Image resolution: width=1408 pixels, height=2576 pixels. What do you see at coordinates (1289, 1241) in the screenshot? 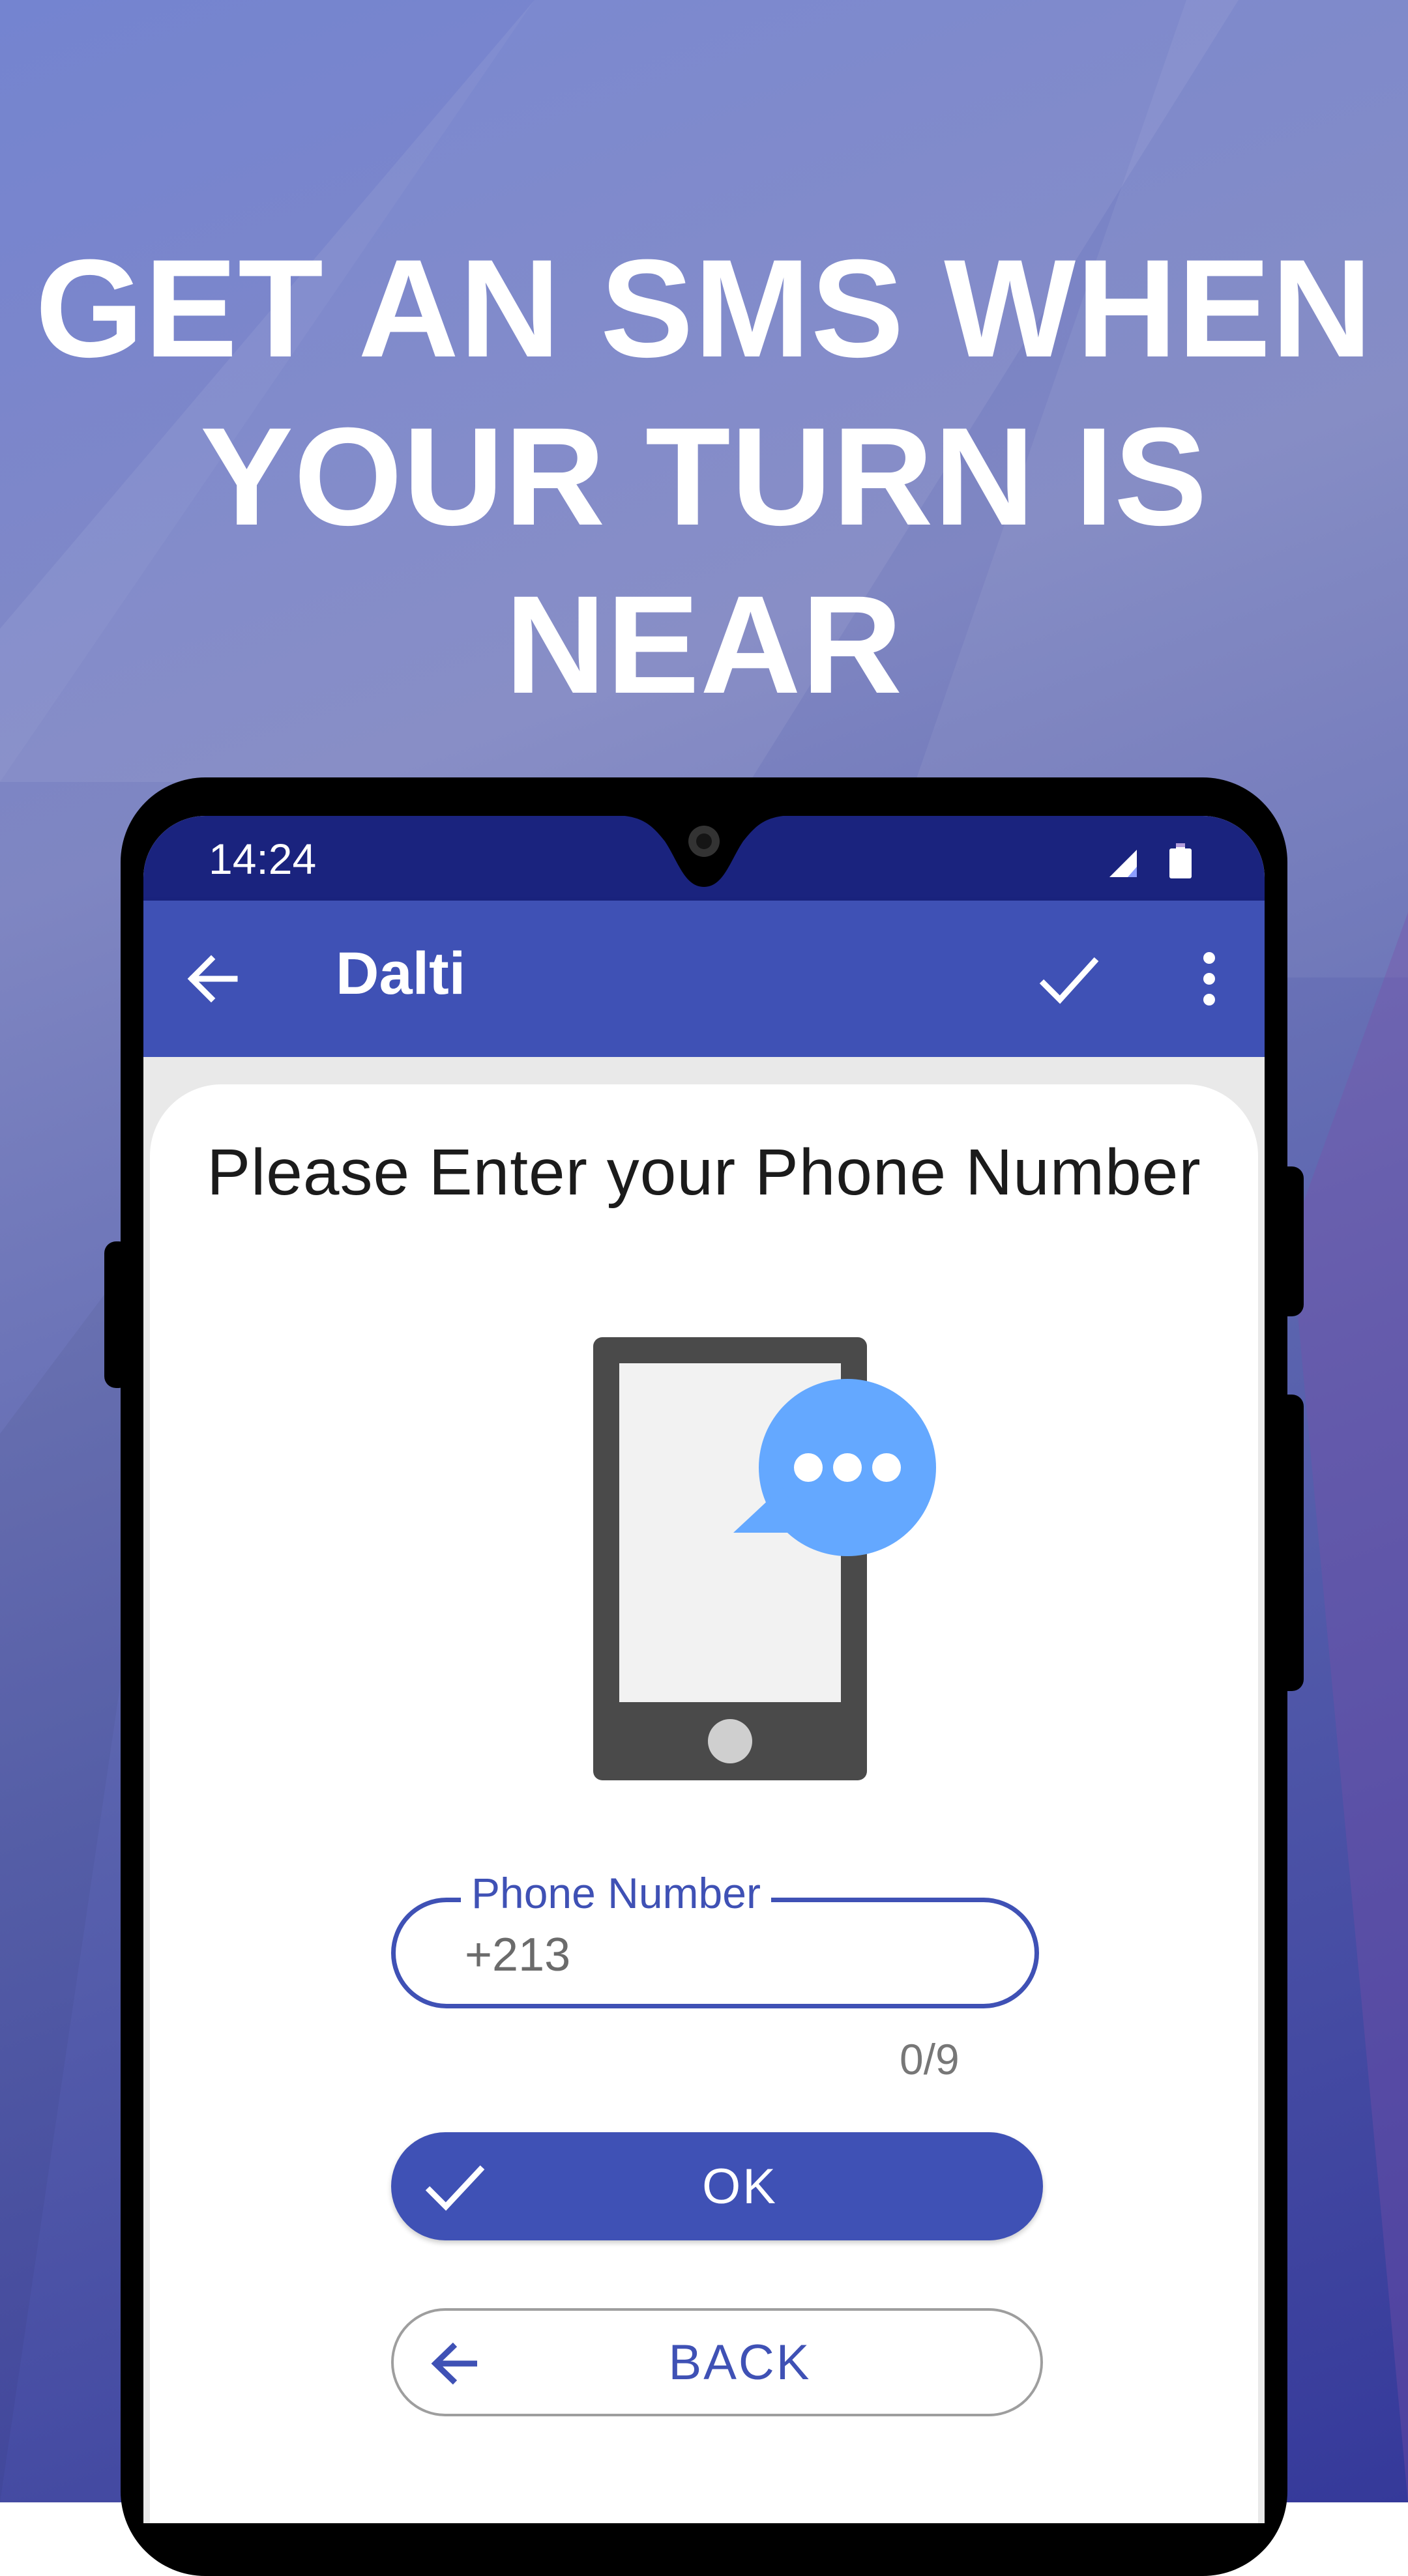
I see `phone-side-button-right-top` at bounding box center [1289, 1241].